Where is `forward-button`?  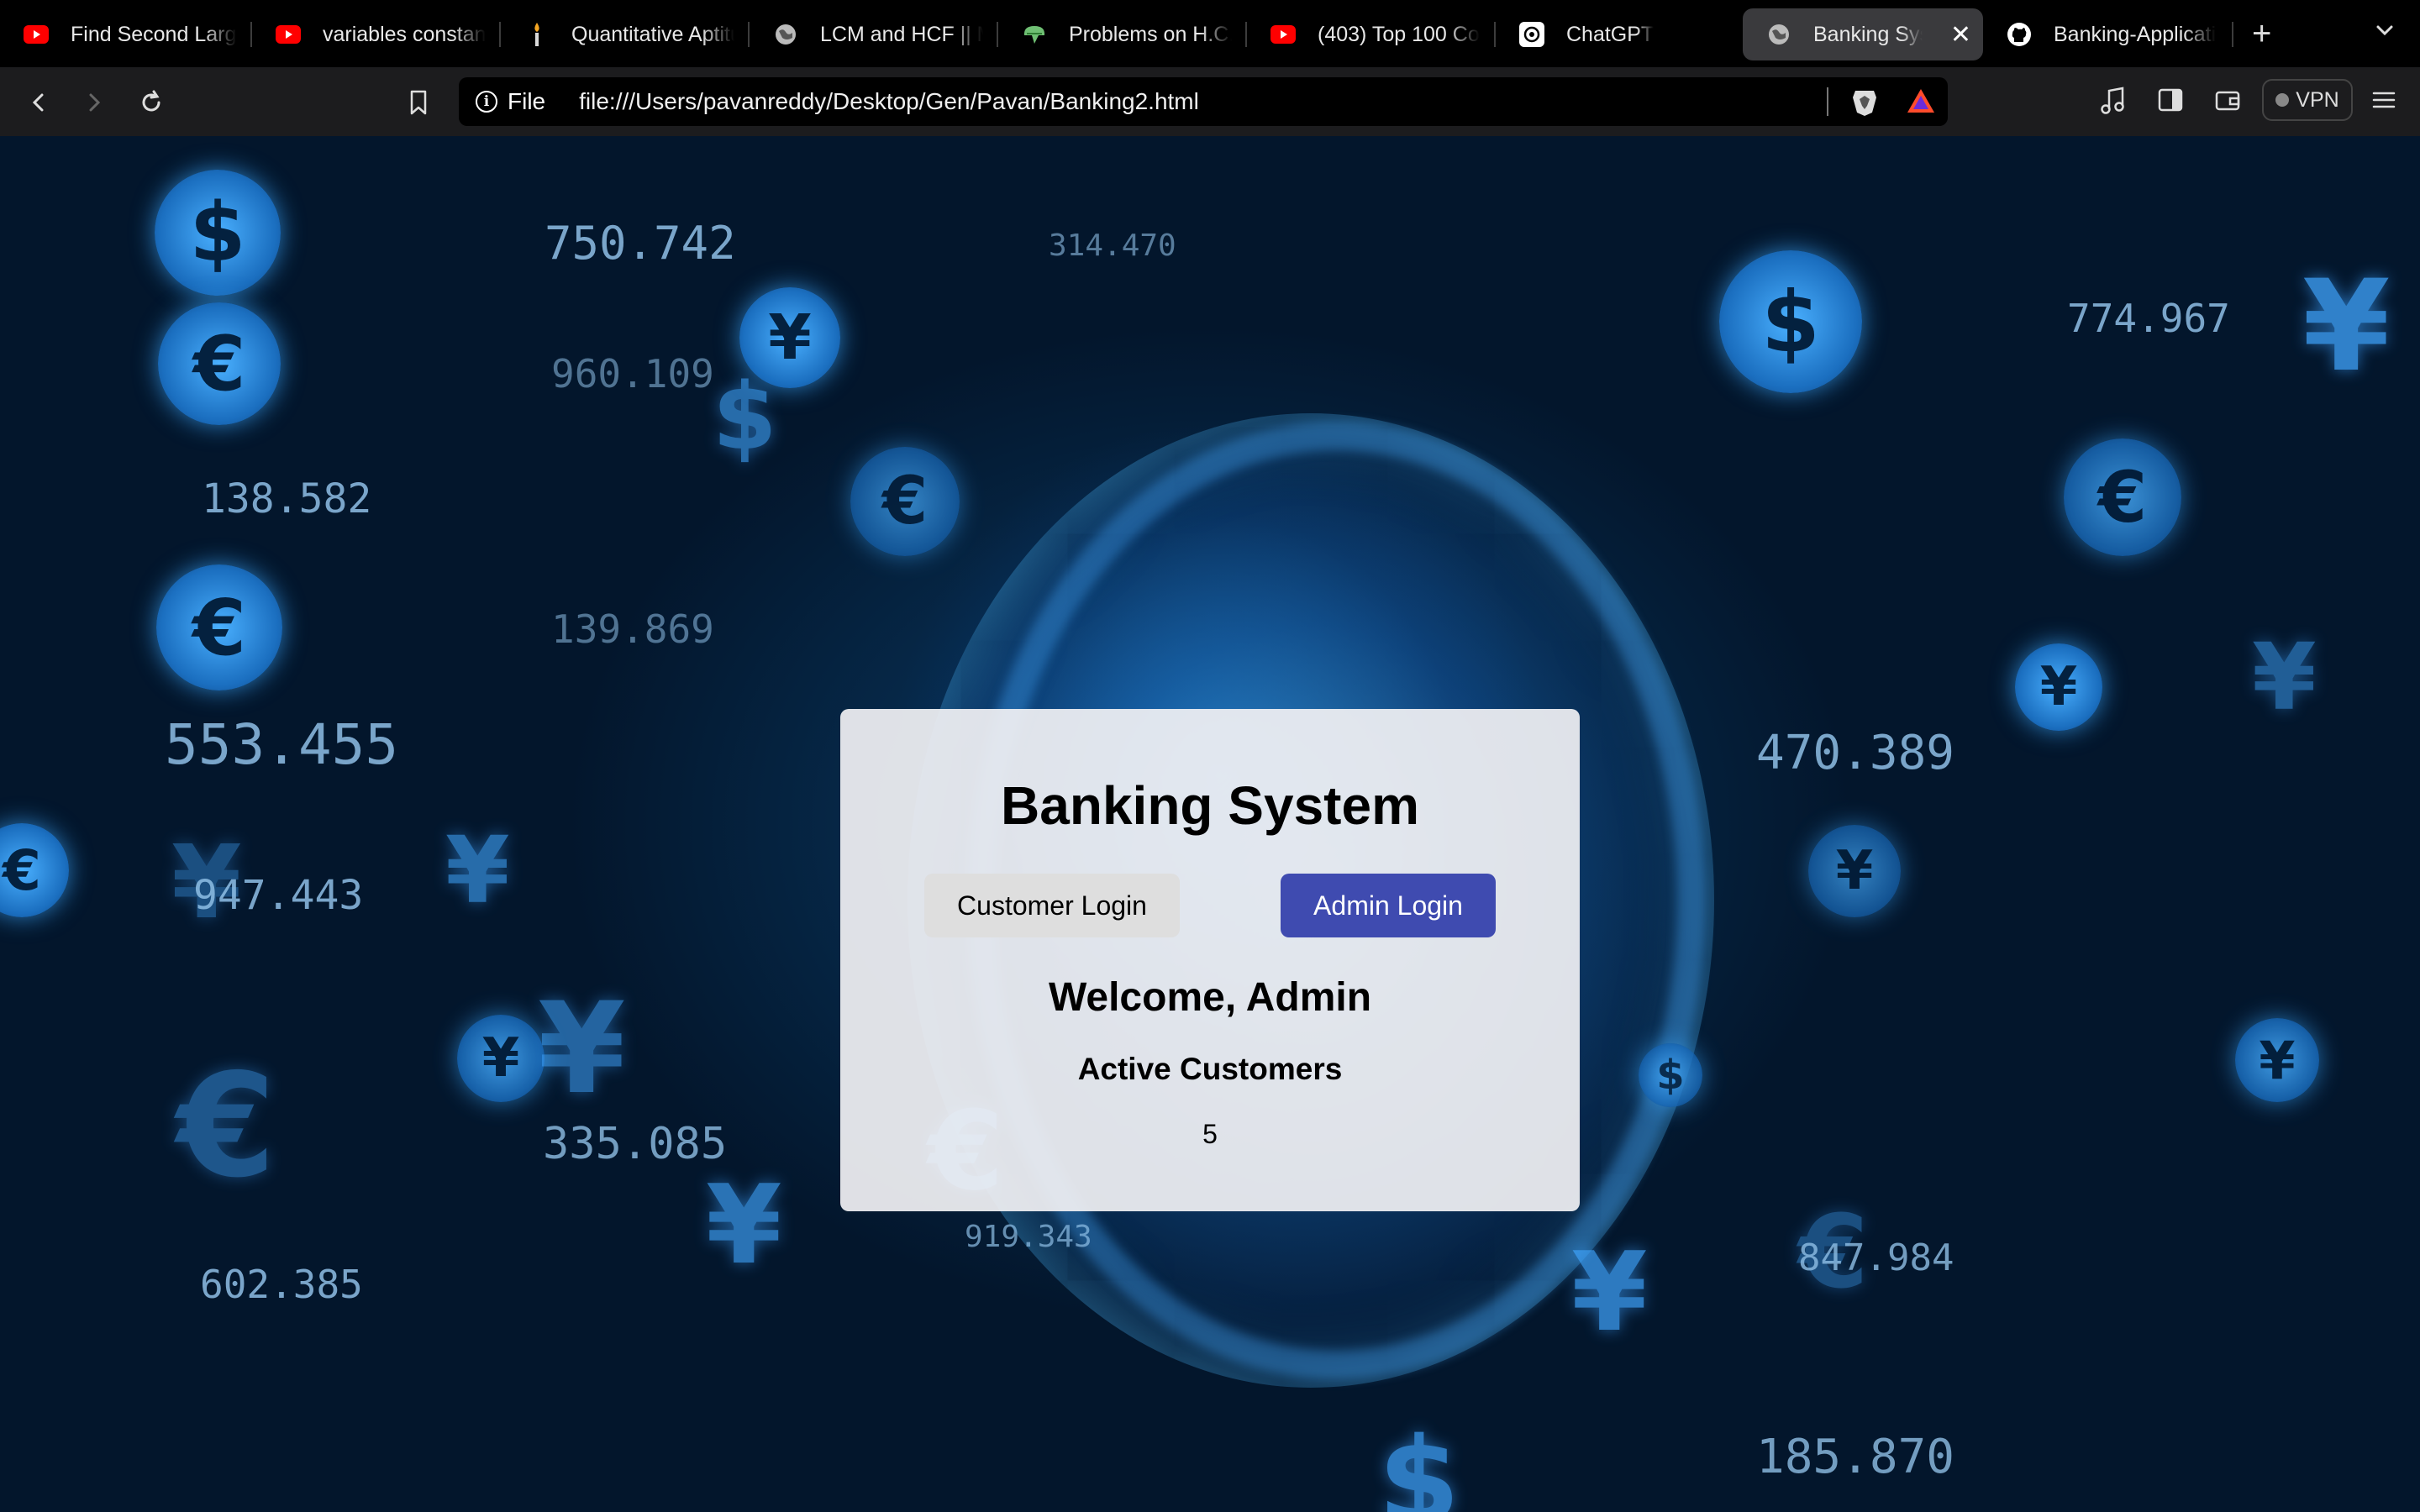
forward-button is located at coordinates (94, 102).